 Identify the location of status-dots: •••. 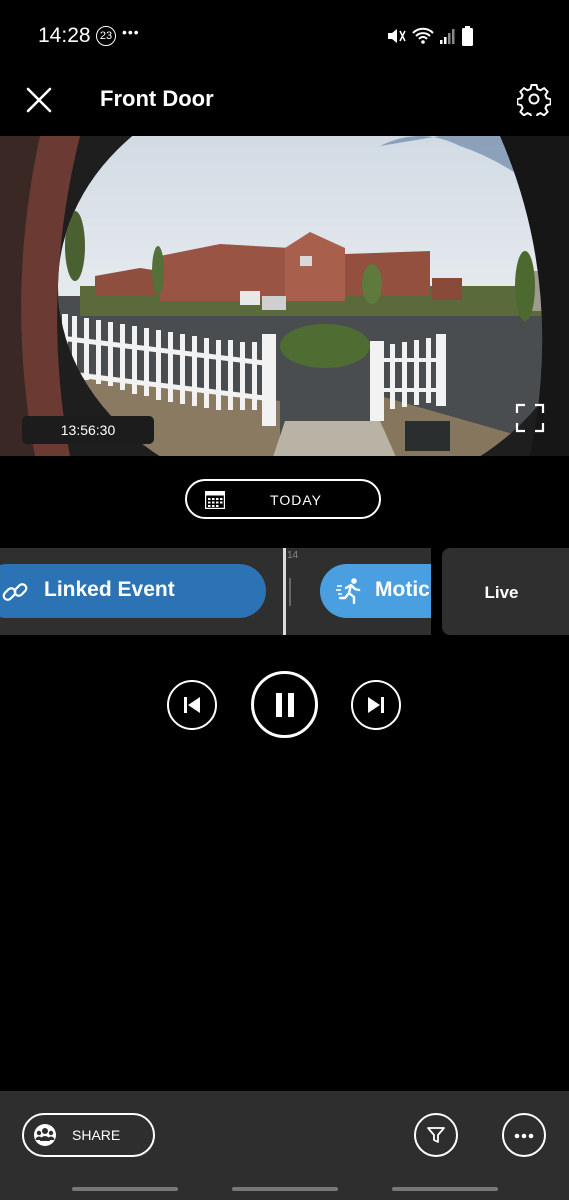
(131, 32).